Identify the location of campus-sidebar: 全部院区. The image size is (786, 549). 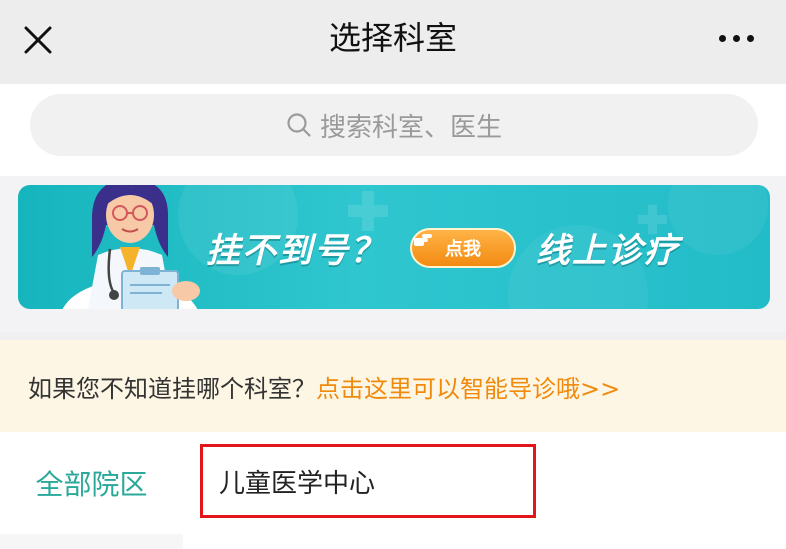
(91, 490).